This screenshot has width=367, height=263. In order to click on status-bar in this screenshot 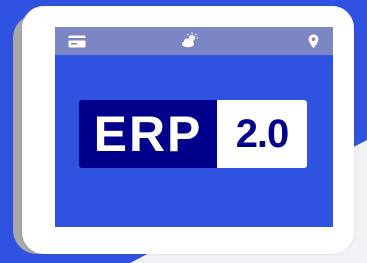, I will do `click(194, 41)`.